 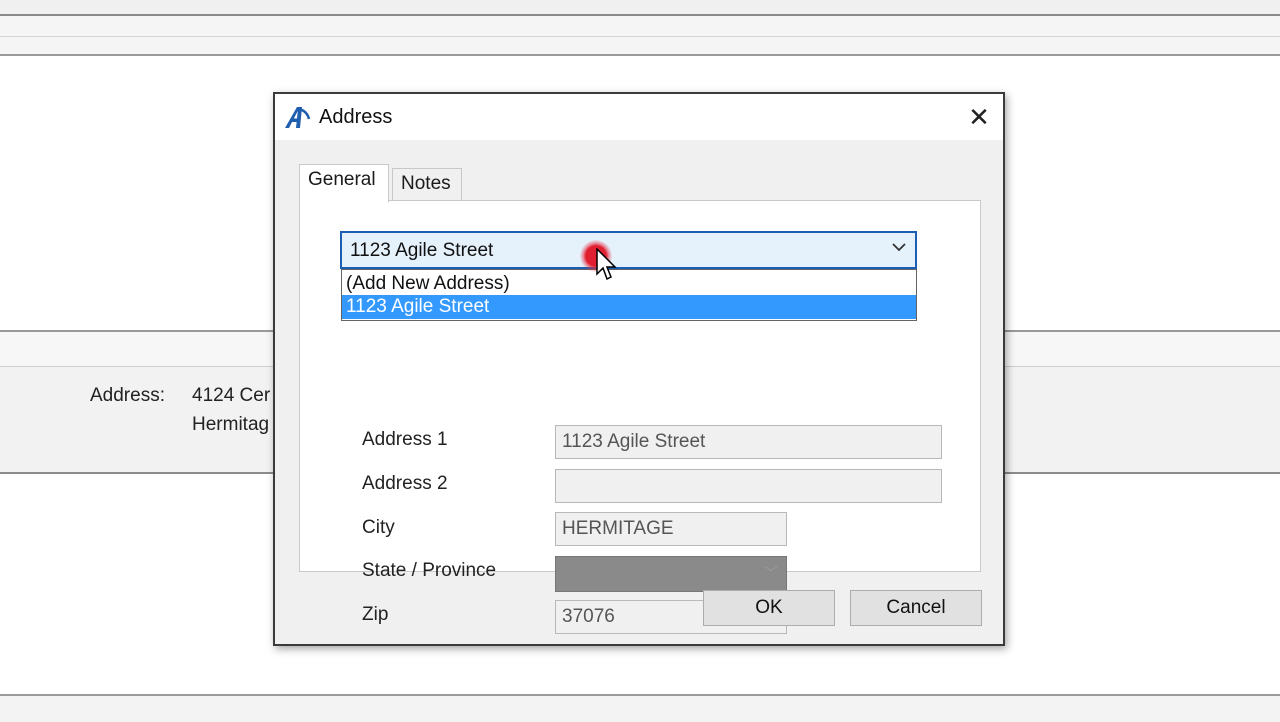 I want to click on address2-label: Address 2, so click(x=405, y=483).